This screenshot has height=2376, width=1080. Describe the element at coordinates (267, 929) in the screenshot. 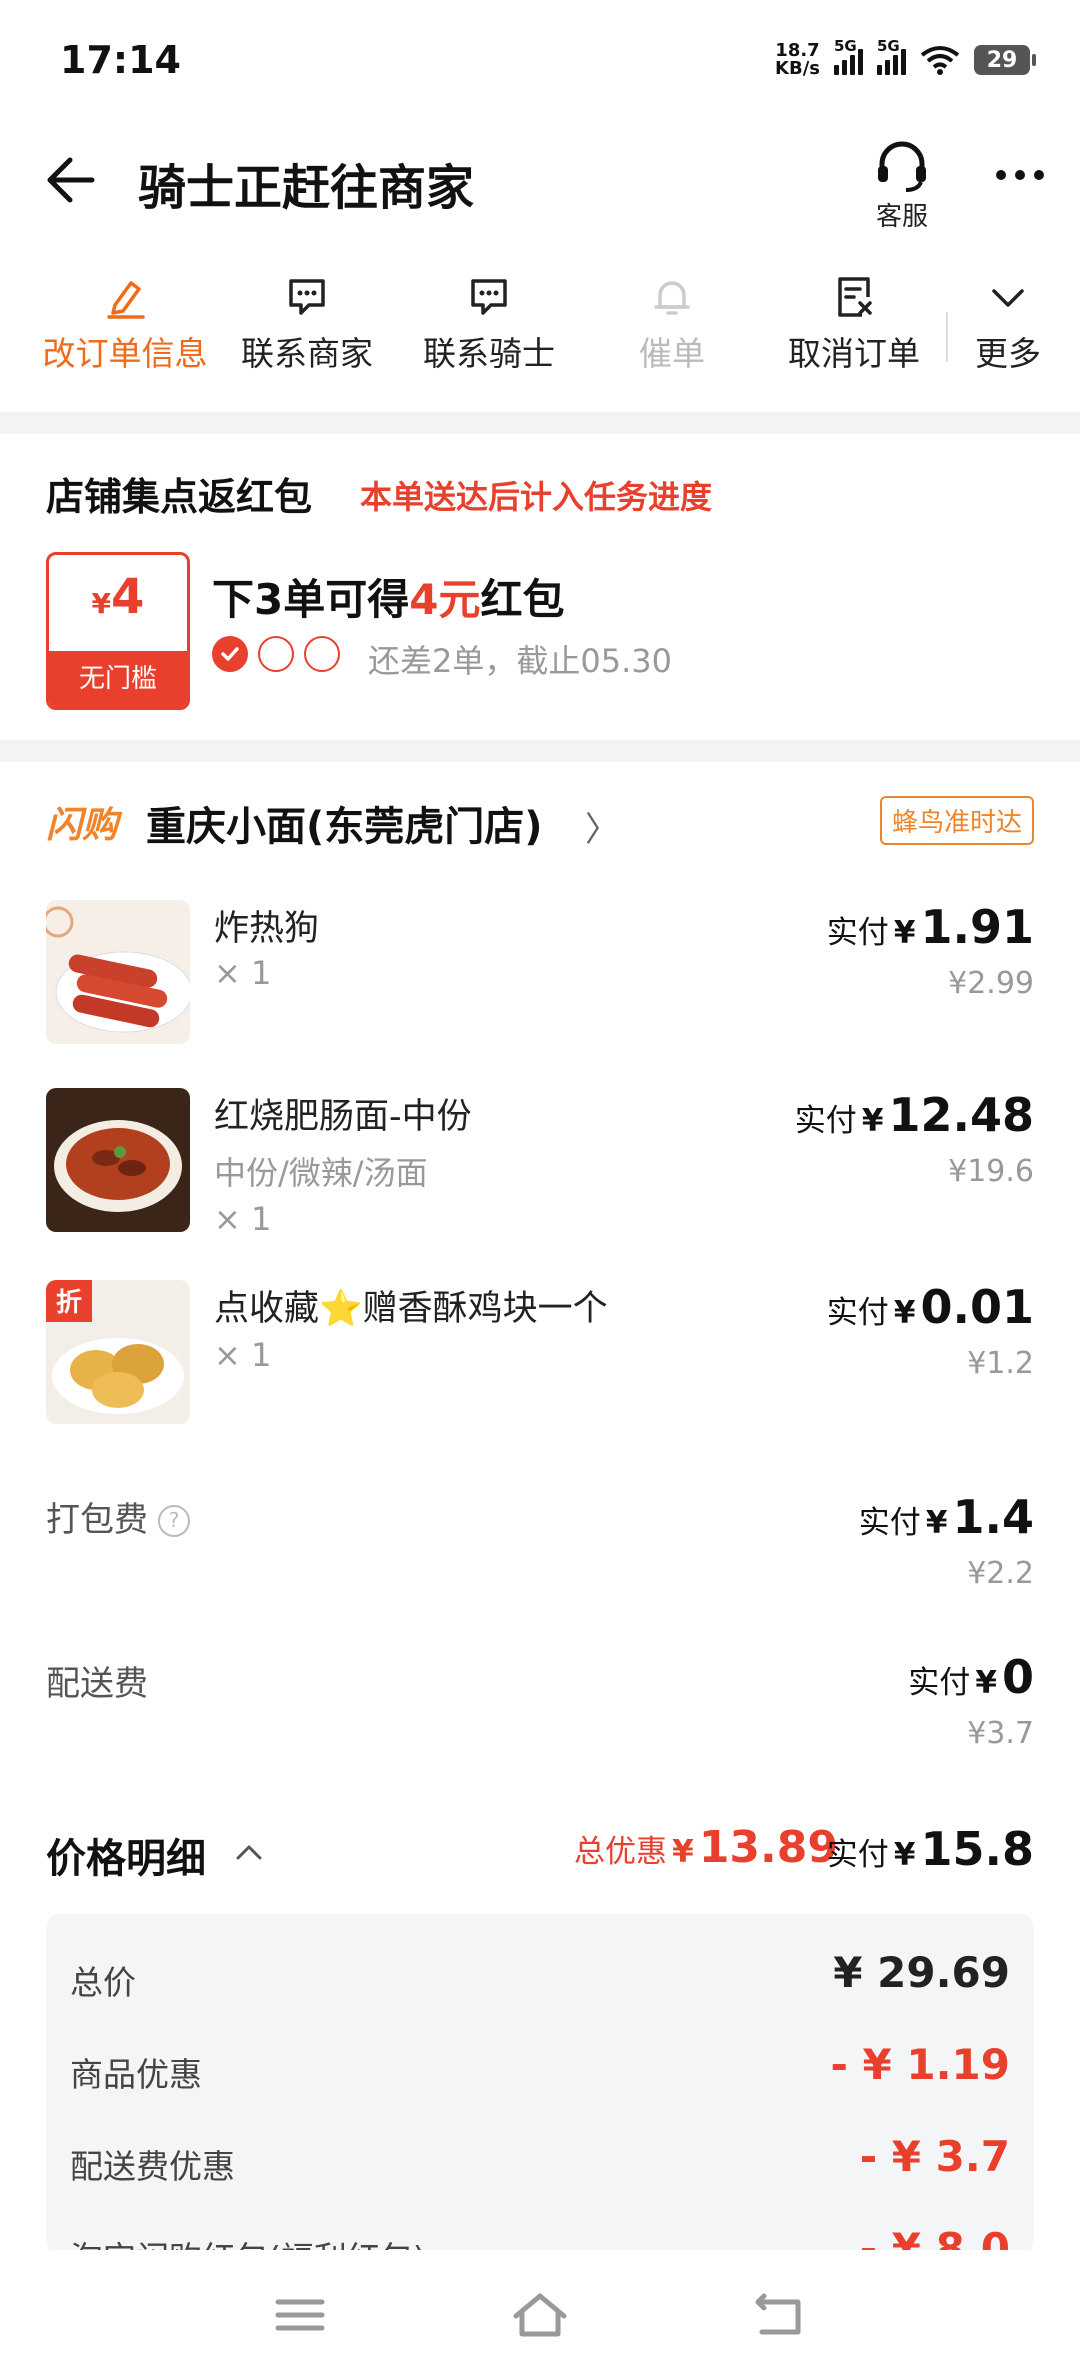

I see `item-name: 炸热狗` at that location.